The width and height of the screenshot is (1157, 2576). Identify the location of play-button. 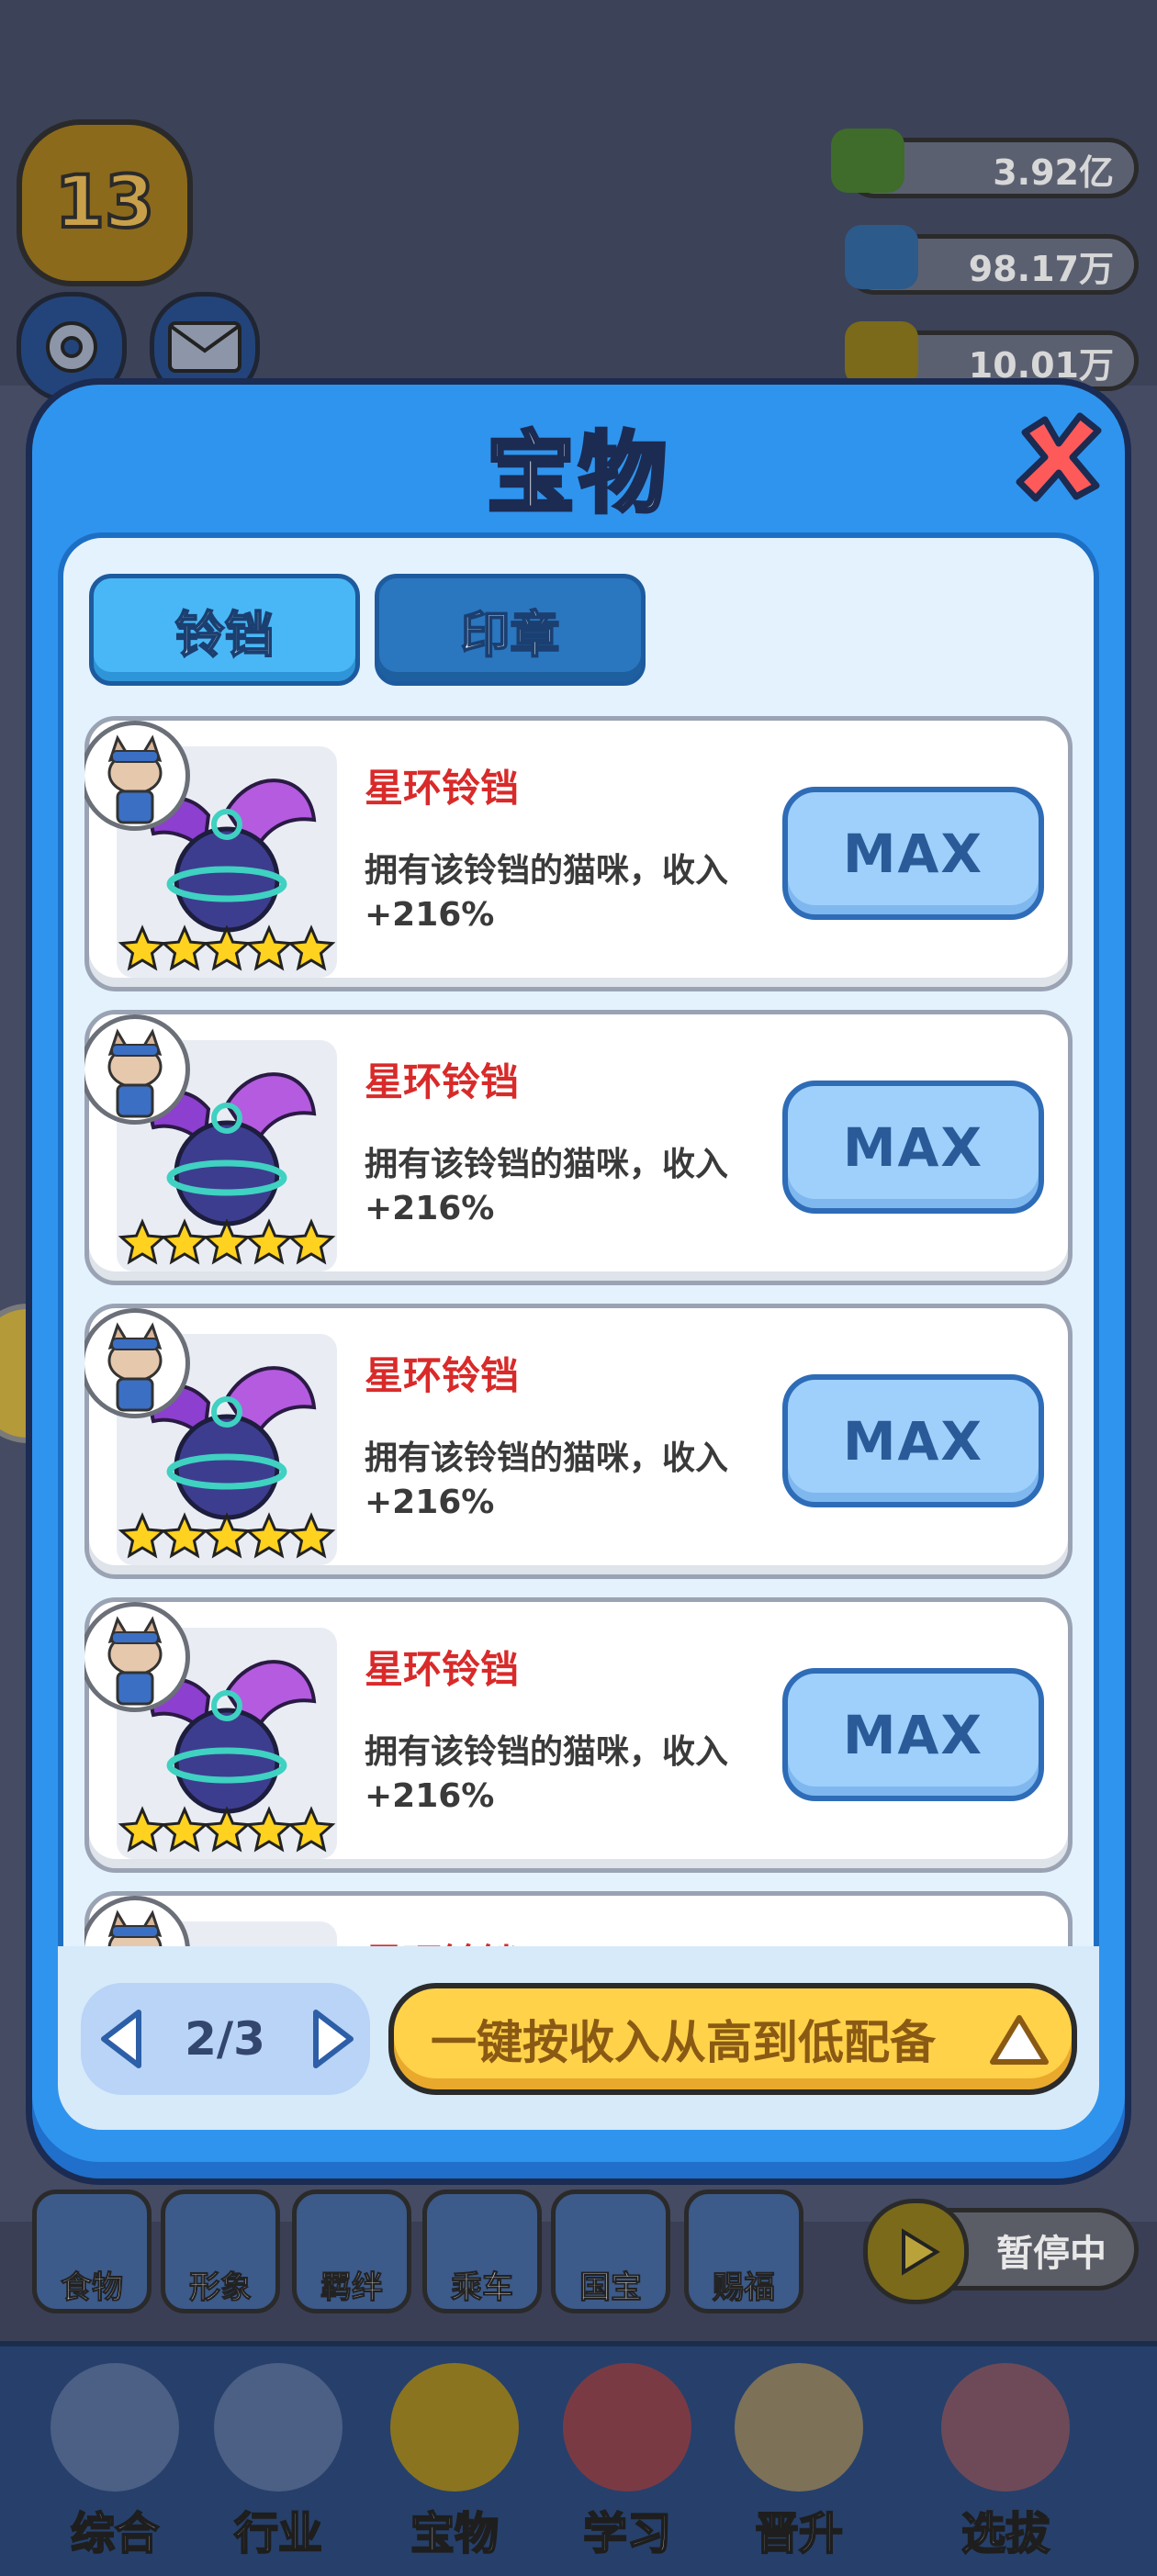
(916, 2251).